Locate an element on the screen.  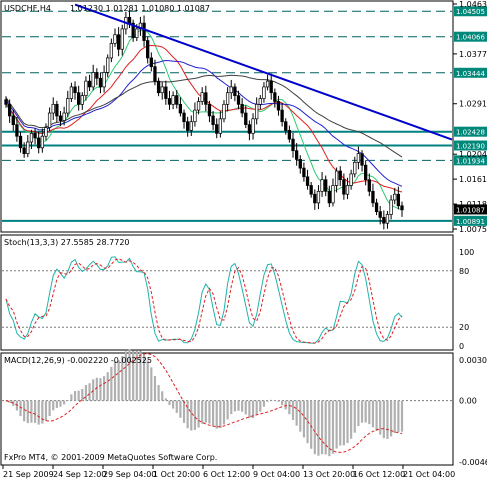
price-tick-label: 1.02910 is located at coordinates (473, 104).